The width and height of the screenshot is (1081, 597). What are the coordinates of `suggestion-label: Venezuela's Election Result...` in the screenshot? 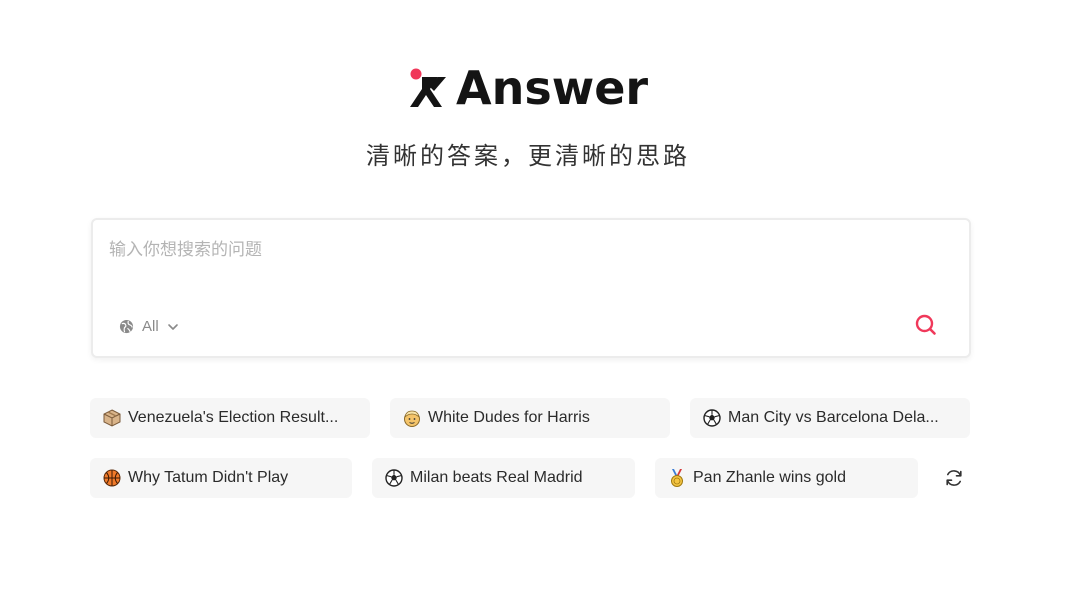 It's located at (233, 417).